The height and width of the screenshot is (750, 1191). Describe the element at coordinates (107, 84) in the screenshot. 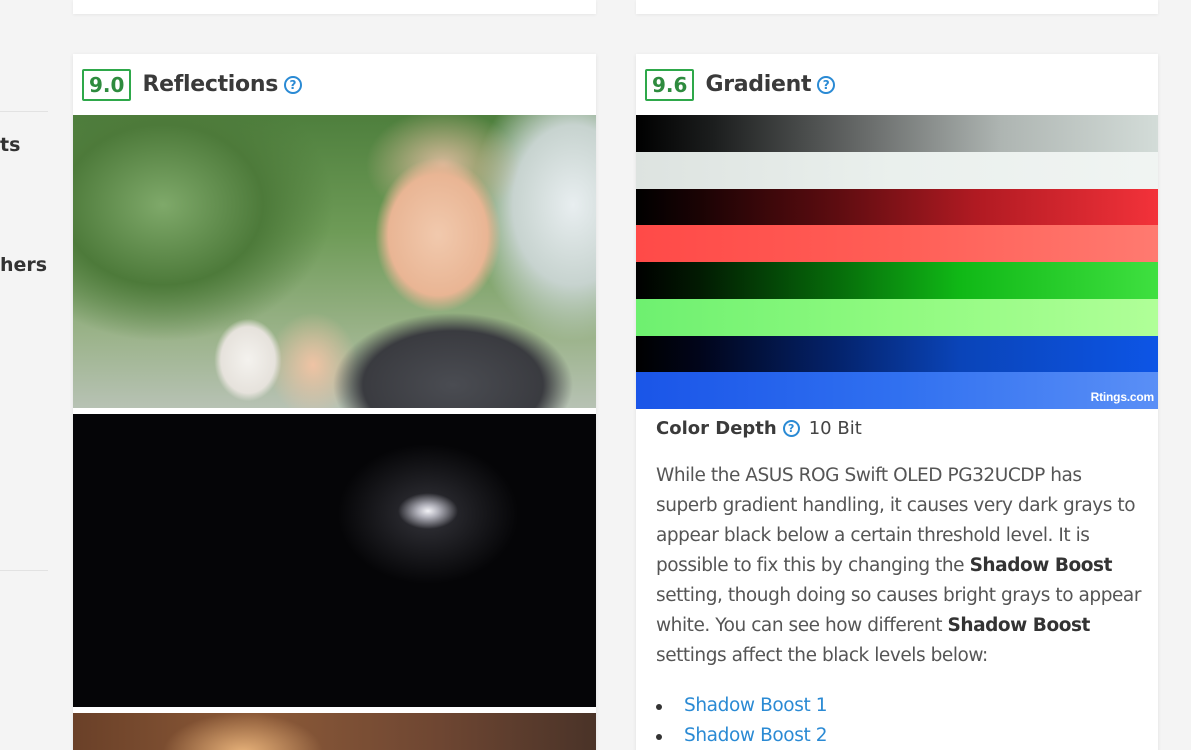

I see `reflections-score-badge: 9.0` at that location.